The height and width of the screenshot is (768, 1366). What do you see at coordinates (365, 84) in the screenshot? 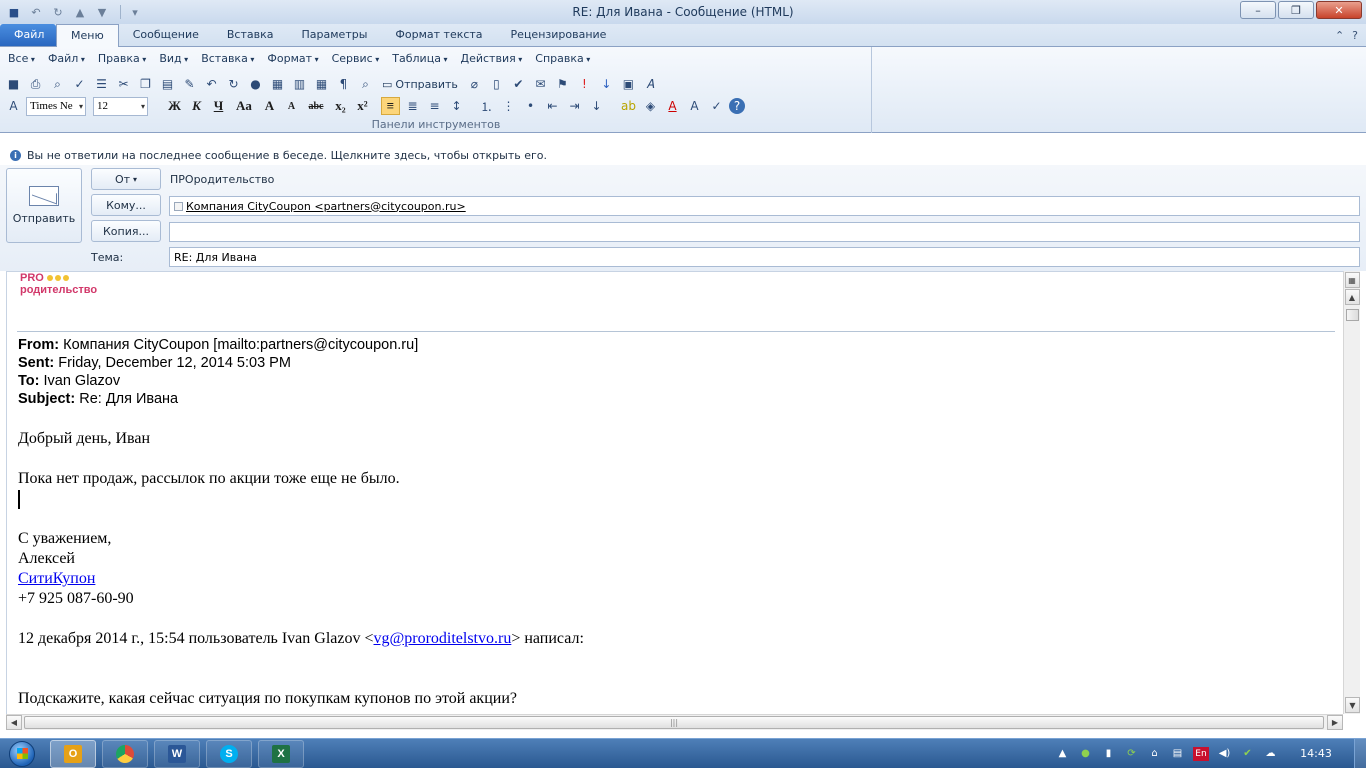
I see `zoom-icon: ⌕` at bounding box center [365, 84].